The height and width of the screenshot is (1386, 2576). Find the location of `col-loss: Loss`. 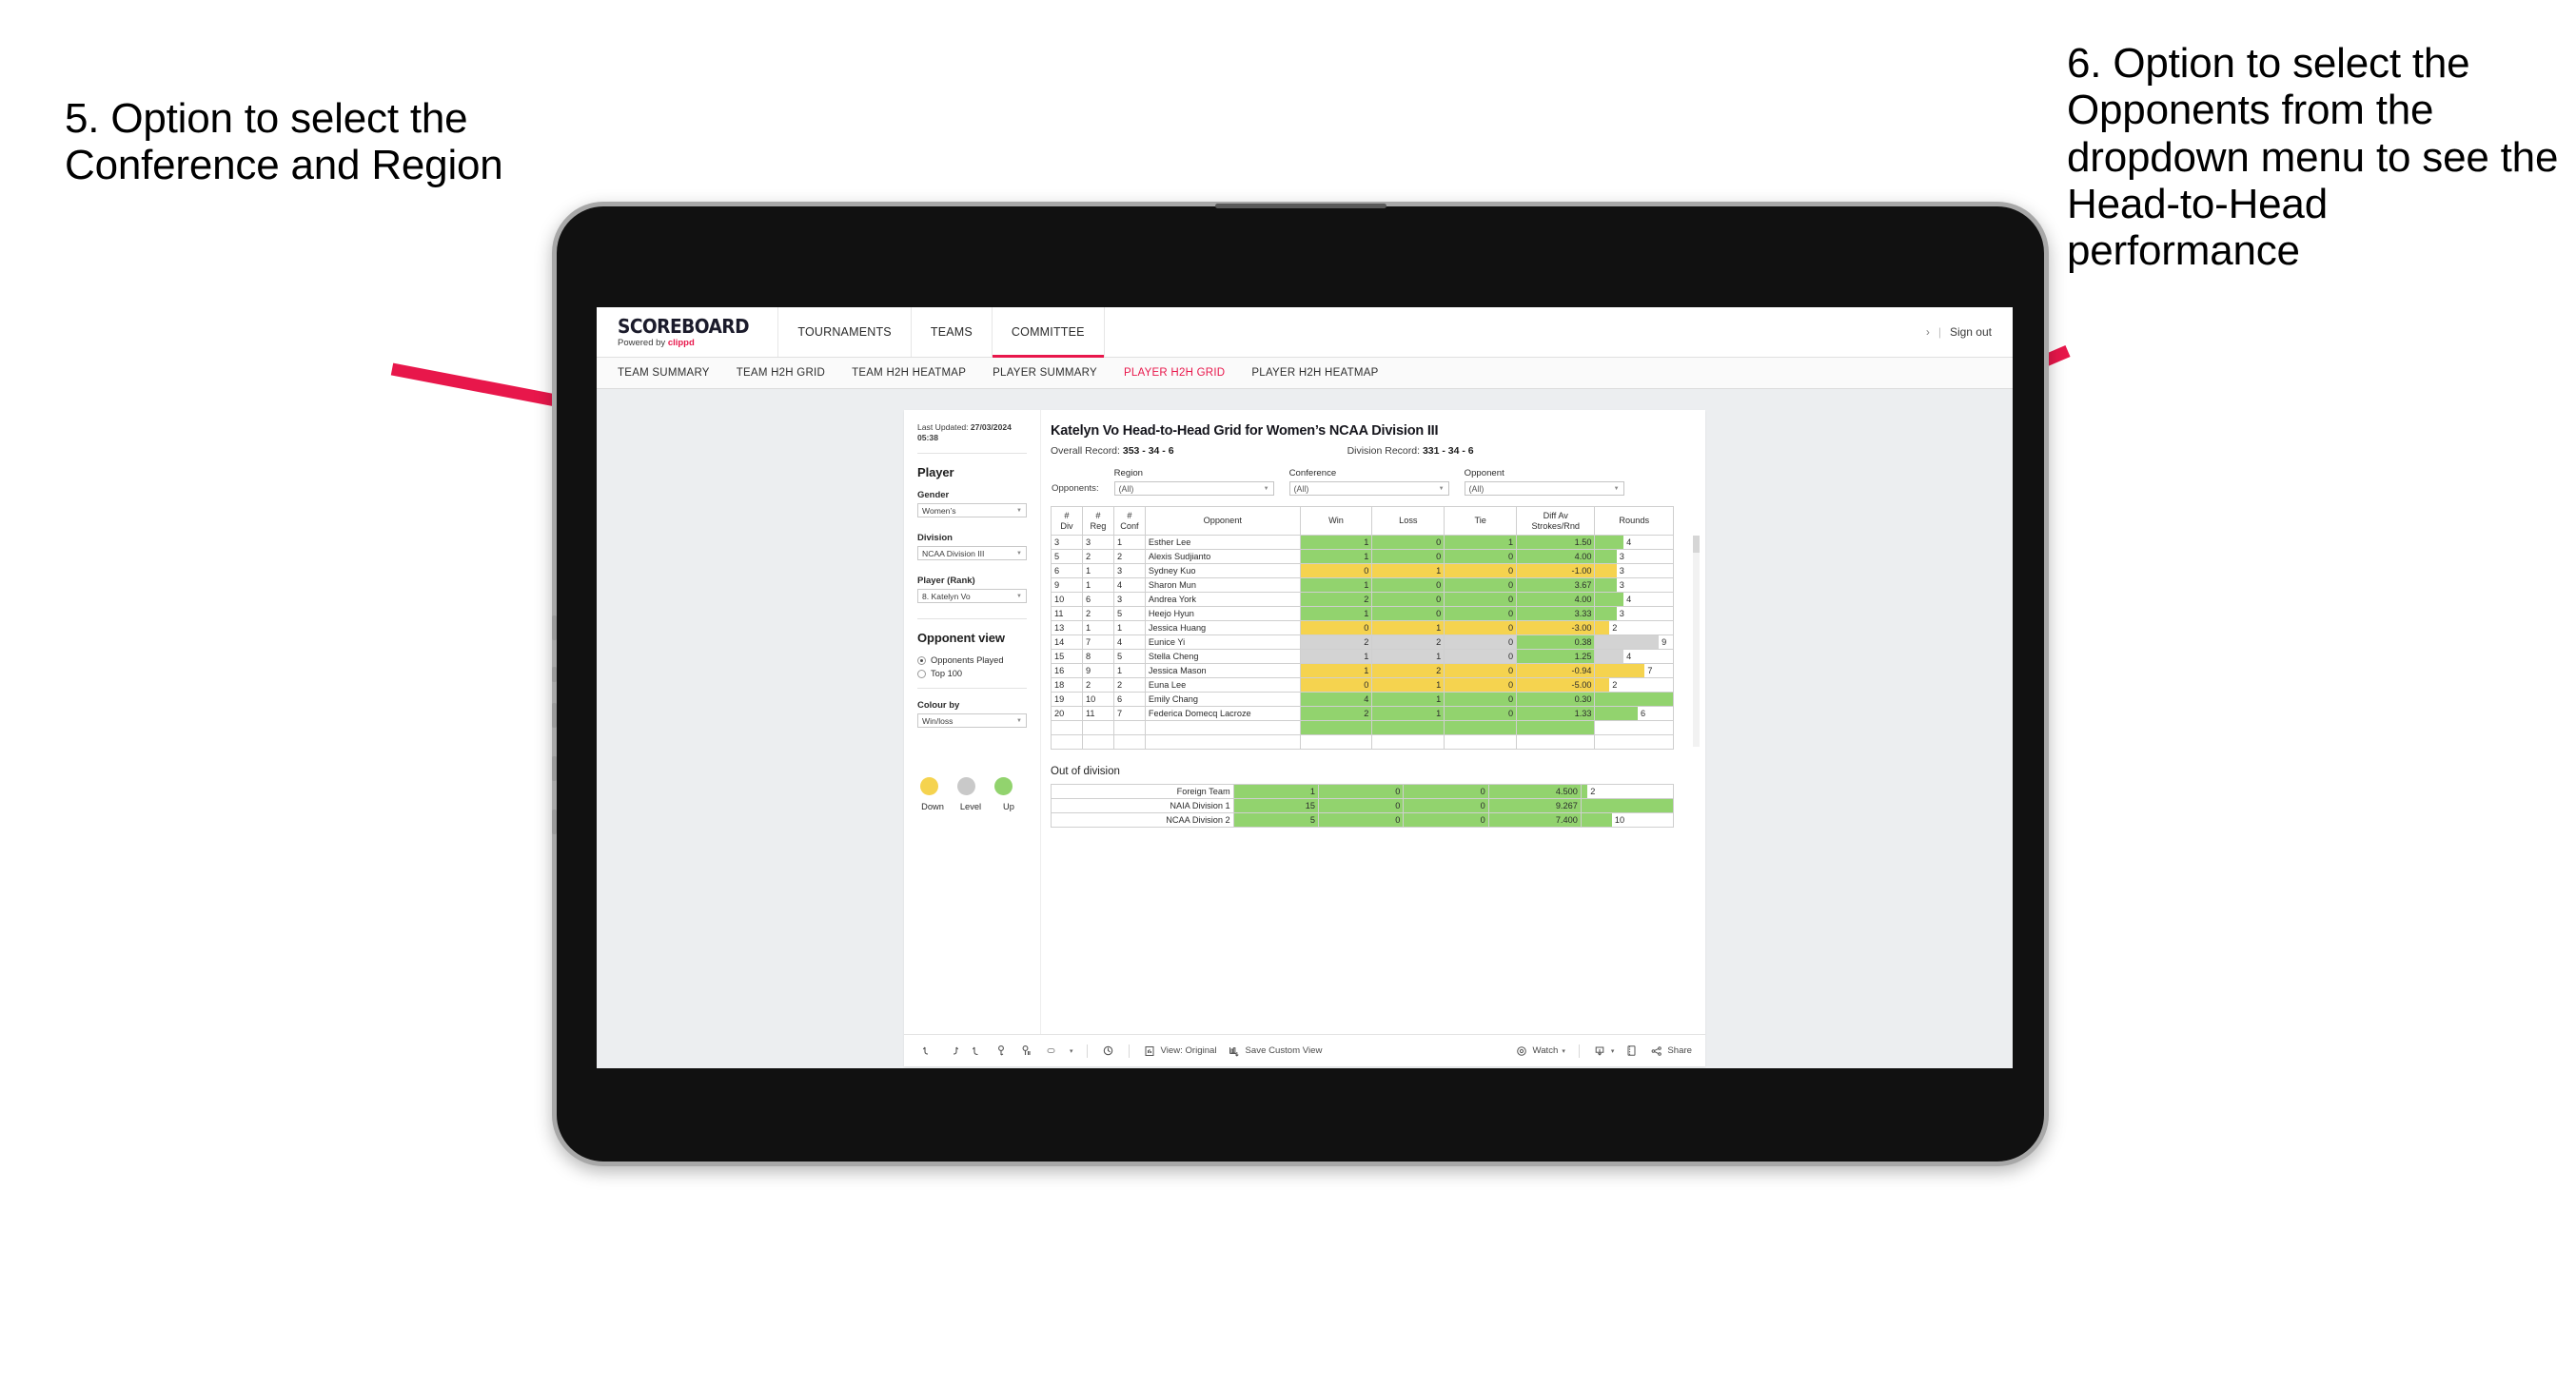

col-loss: Loss is located at coordinates (1408, 521).